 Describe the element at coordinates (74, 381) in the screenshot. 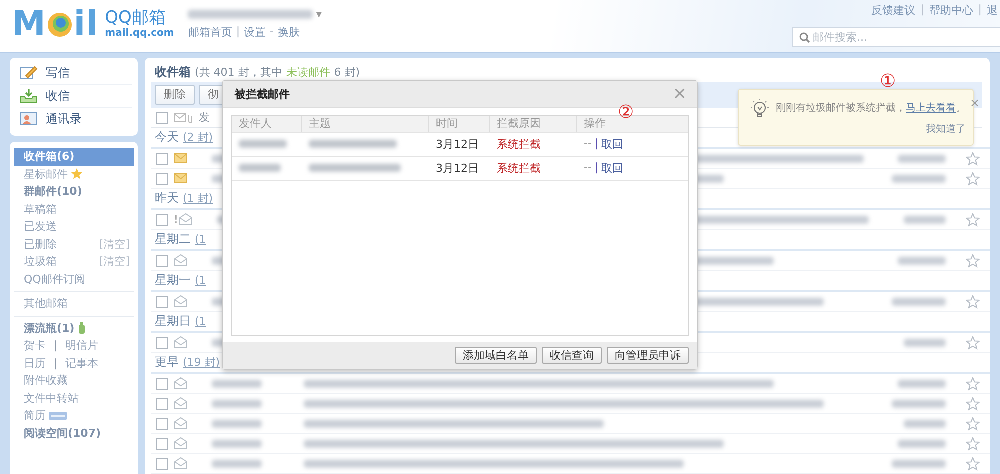

I see `folder-item: 附件收藏` at that location.